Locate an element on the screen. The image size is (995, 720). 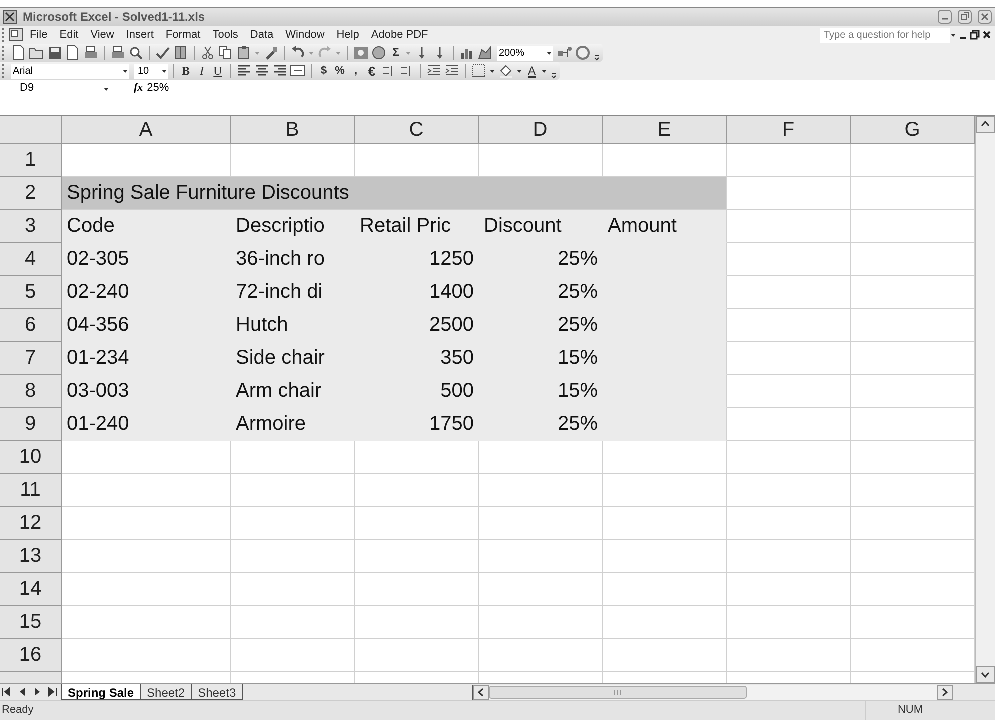
menu-item: Edit is located at coordinates (69, 35).